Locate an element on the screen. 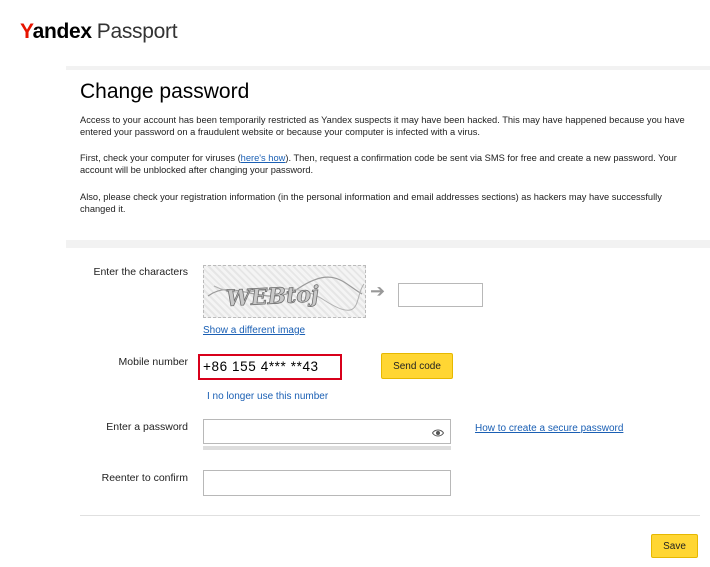  eye-icon is located at coordinates (438, 433).